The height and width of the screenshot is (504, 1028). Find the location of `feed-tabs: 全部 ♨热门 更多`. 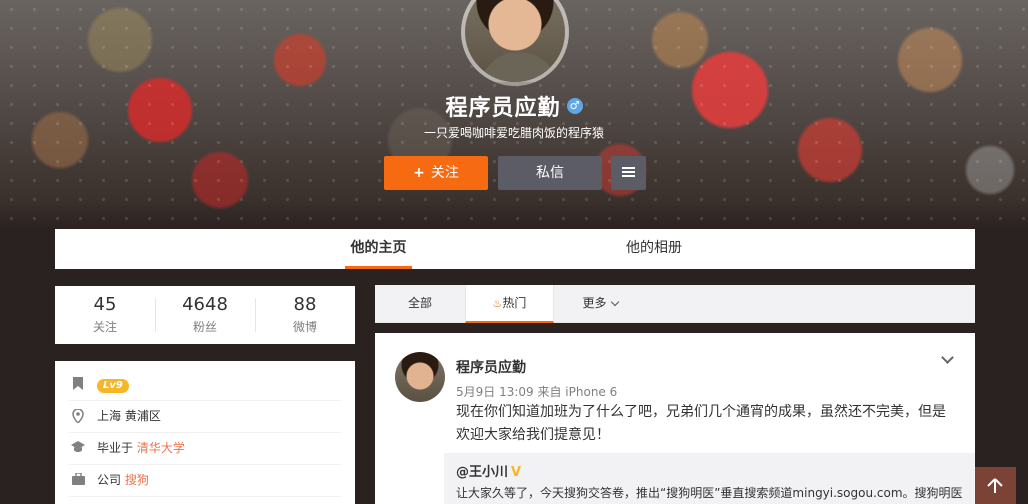

feed-tabs: 全部 ♨热门 更多 is located at coordinates (675, 304).